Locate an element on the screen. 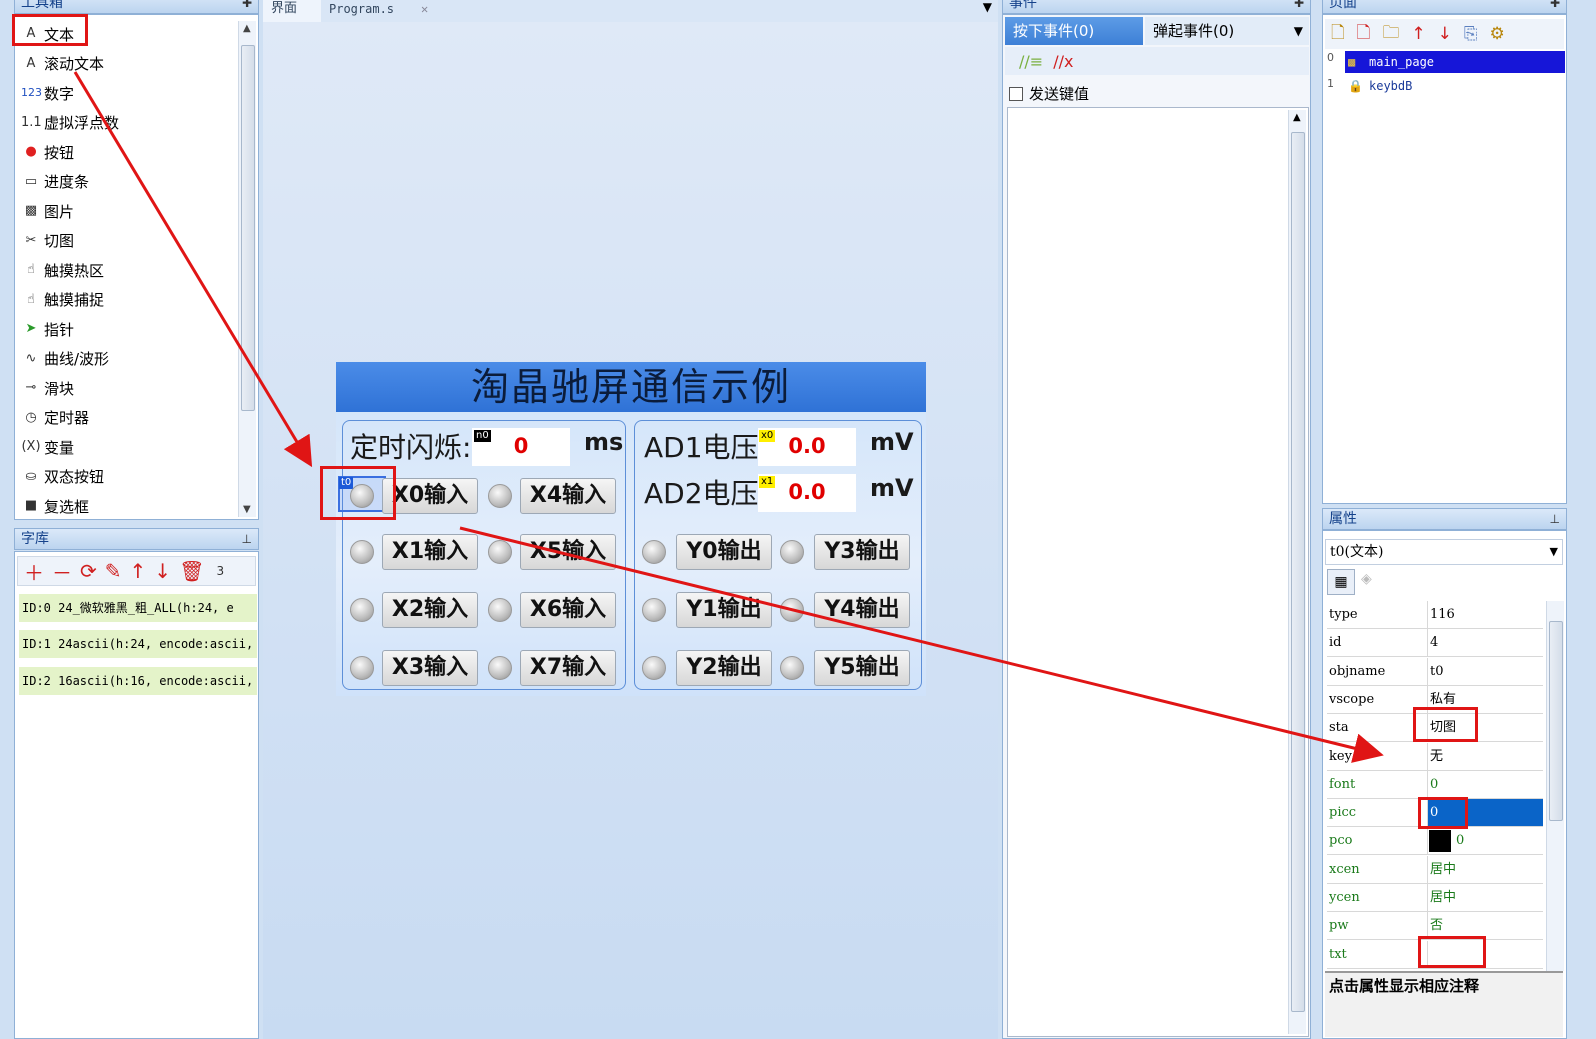 The image size is (1596, 1039). arrow-object-to-props is located at coordinates (921, 644).